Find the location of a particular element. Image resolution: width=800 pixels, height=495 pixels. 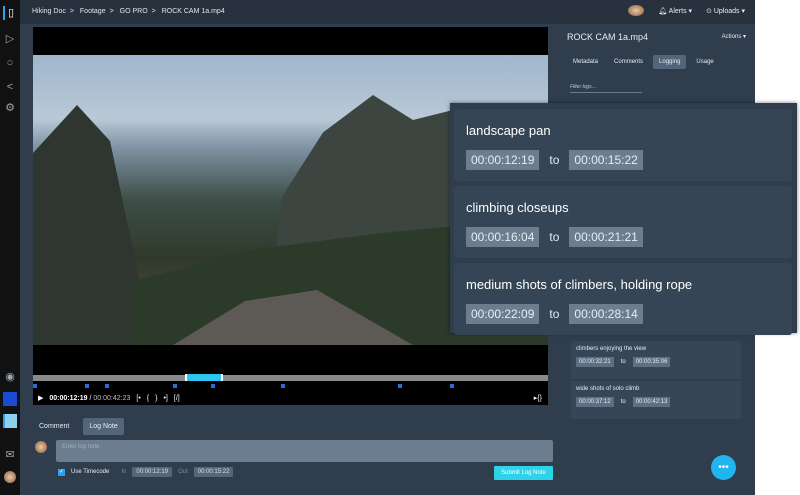

uploads-menu: ⊙ Uploads ▾ is located at coordinates (725, 11).